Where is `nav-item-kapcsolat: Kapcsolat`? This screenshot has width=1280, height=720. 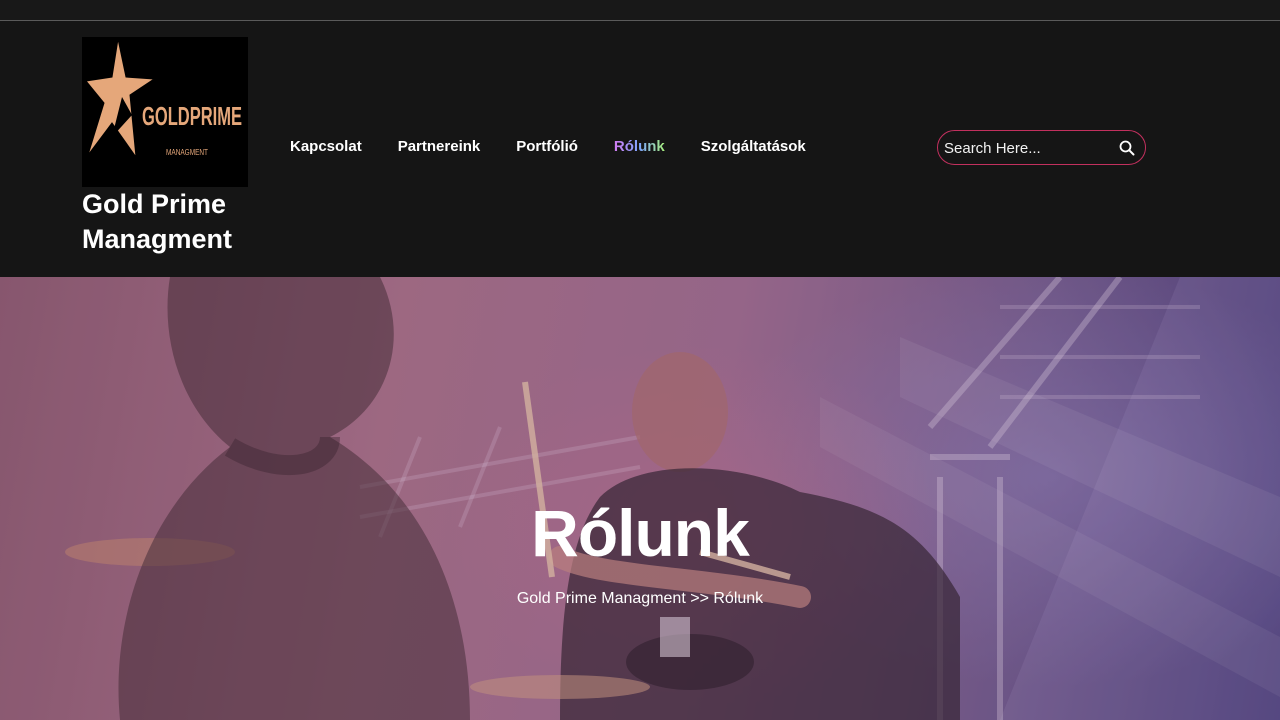 nav-item-kapcsolat: Kapcsolat is located at coordinates (326, 147).